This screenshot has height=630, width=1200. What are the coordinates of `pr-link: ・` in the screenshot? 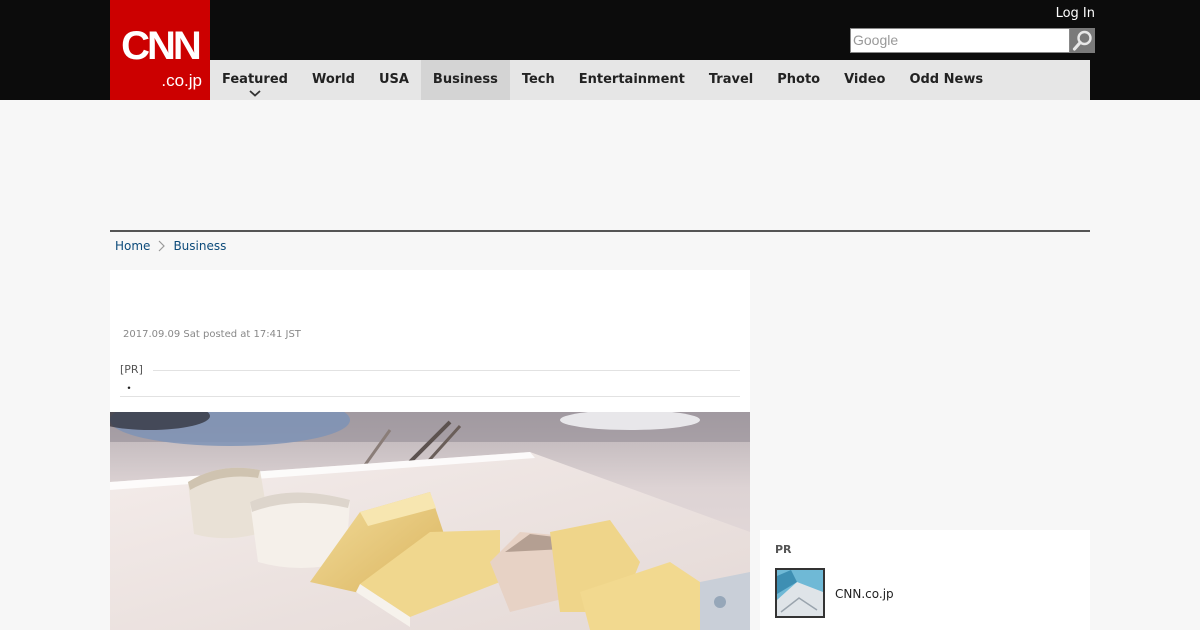 It's located at (129, 387).